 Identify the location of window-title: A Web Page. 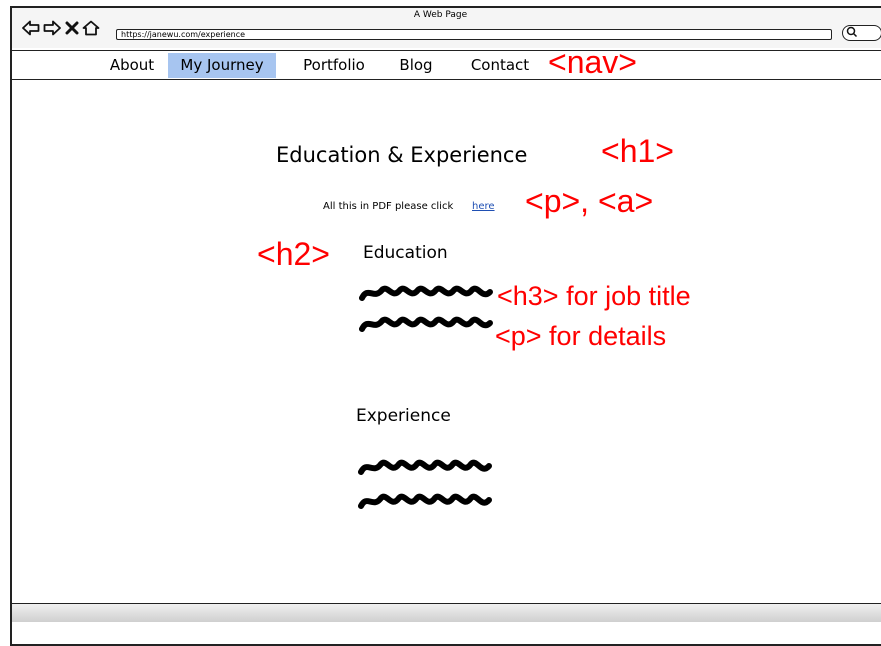
(440, 15).